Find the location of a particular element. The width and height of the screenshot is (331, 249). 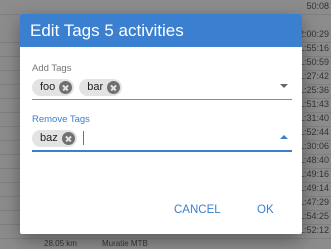

dialog-title: Edit Tags 5 activities is located at coordinates (161, 30).